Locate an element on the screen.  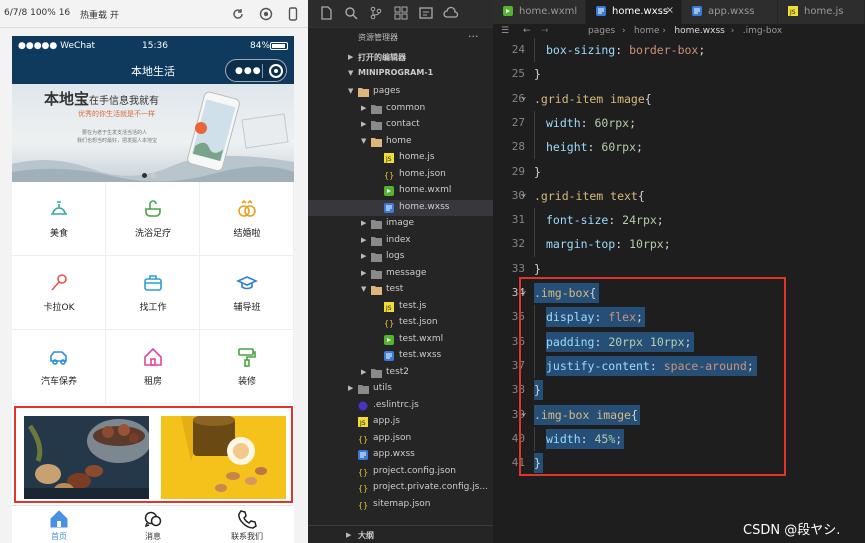
code-line: 25} is located at coordinates (679, 74).